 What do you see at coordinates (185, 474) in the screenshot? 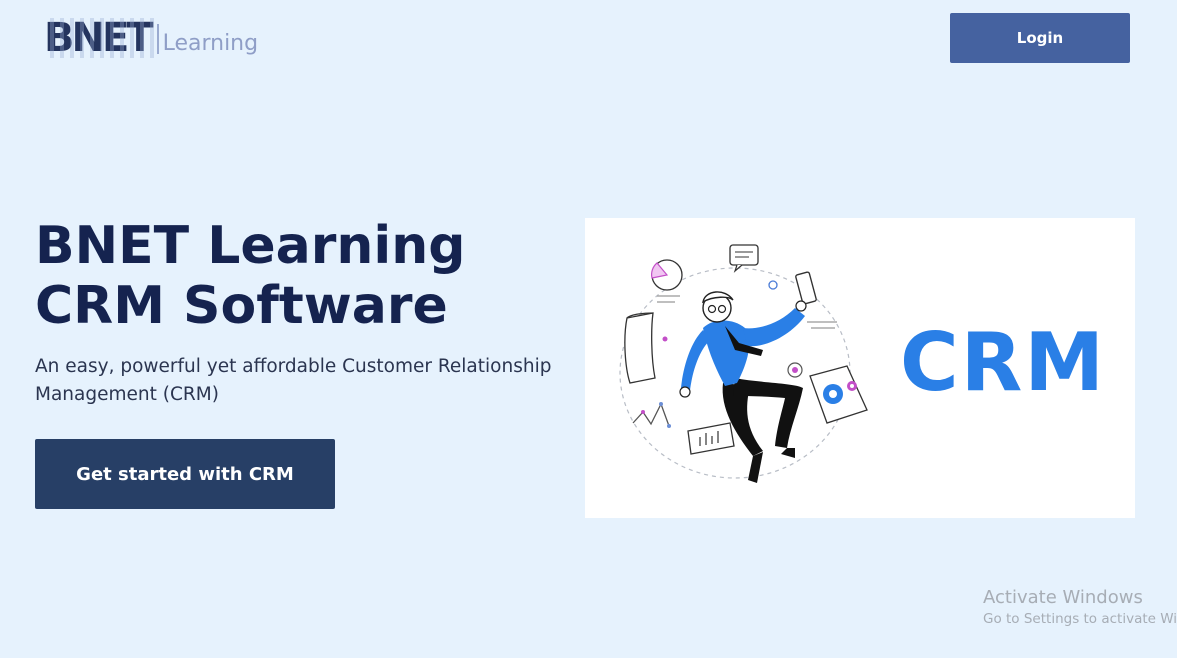
I see `get-started-button: Get started with CRM` at bounding box center [185, 474].